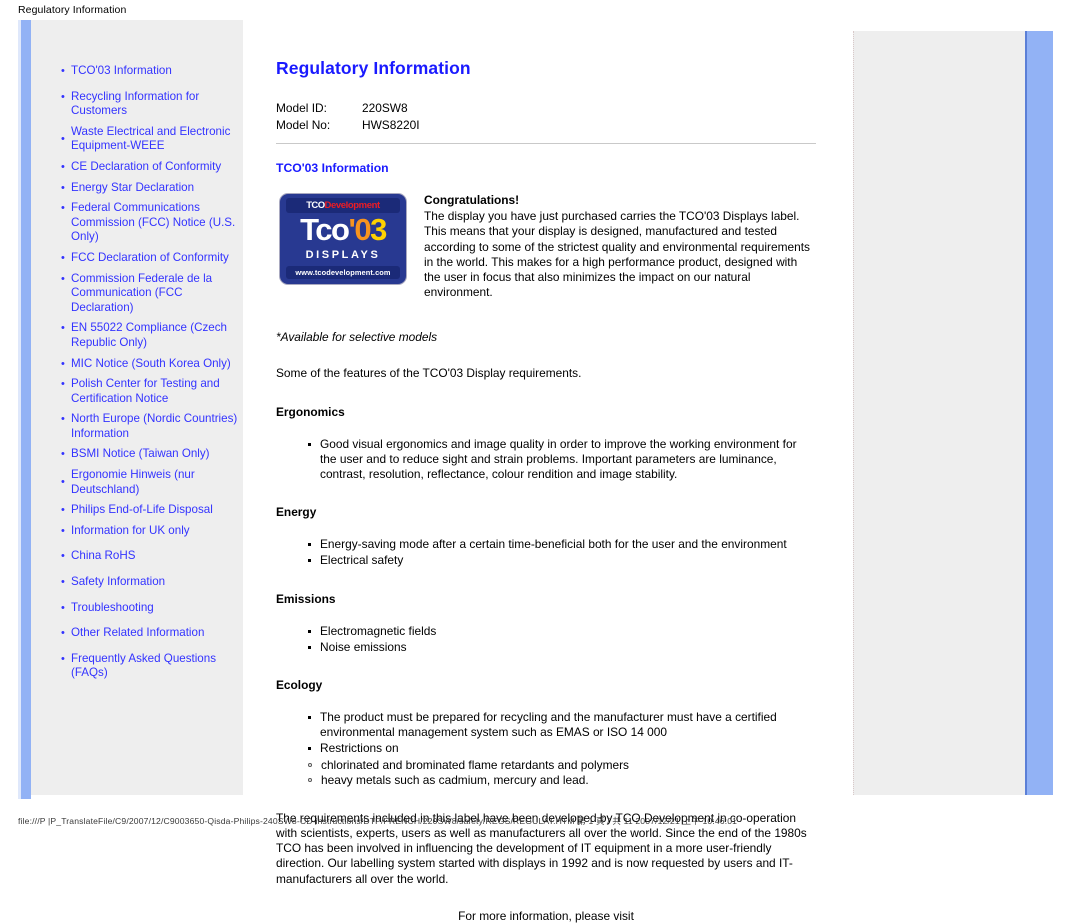  What do you see at coordinates (303, 125) in the screenshot?
I see `model-no-label: Model No:` at bounding box center [303, 125].